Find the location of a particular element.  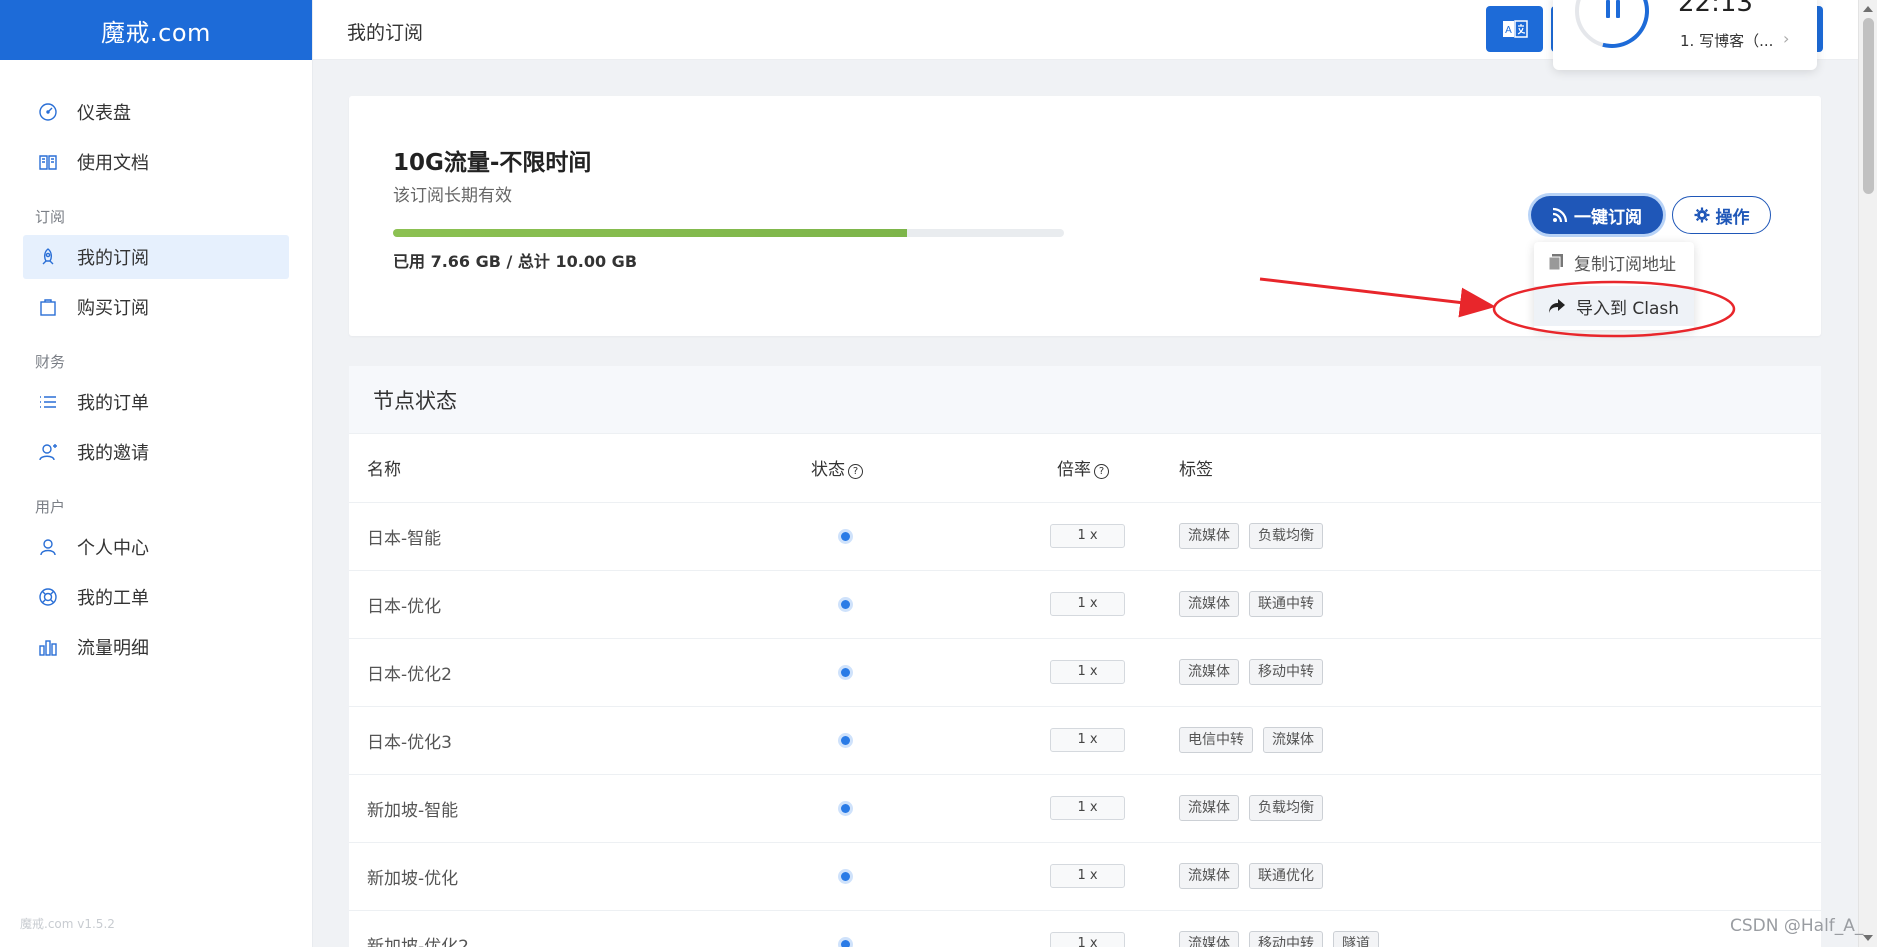

translate-icon: A is located at coordinates (1515, 29).